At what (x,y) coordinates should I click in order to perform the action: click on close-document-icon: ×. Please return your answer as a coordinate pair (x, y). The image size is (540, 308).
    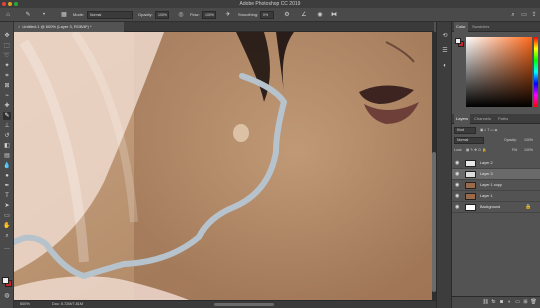
    Looking at the image, I should click on (19, 26).